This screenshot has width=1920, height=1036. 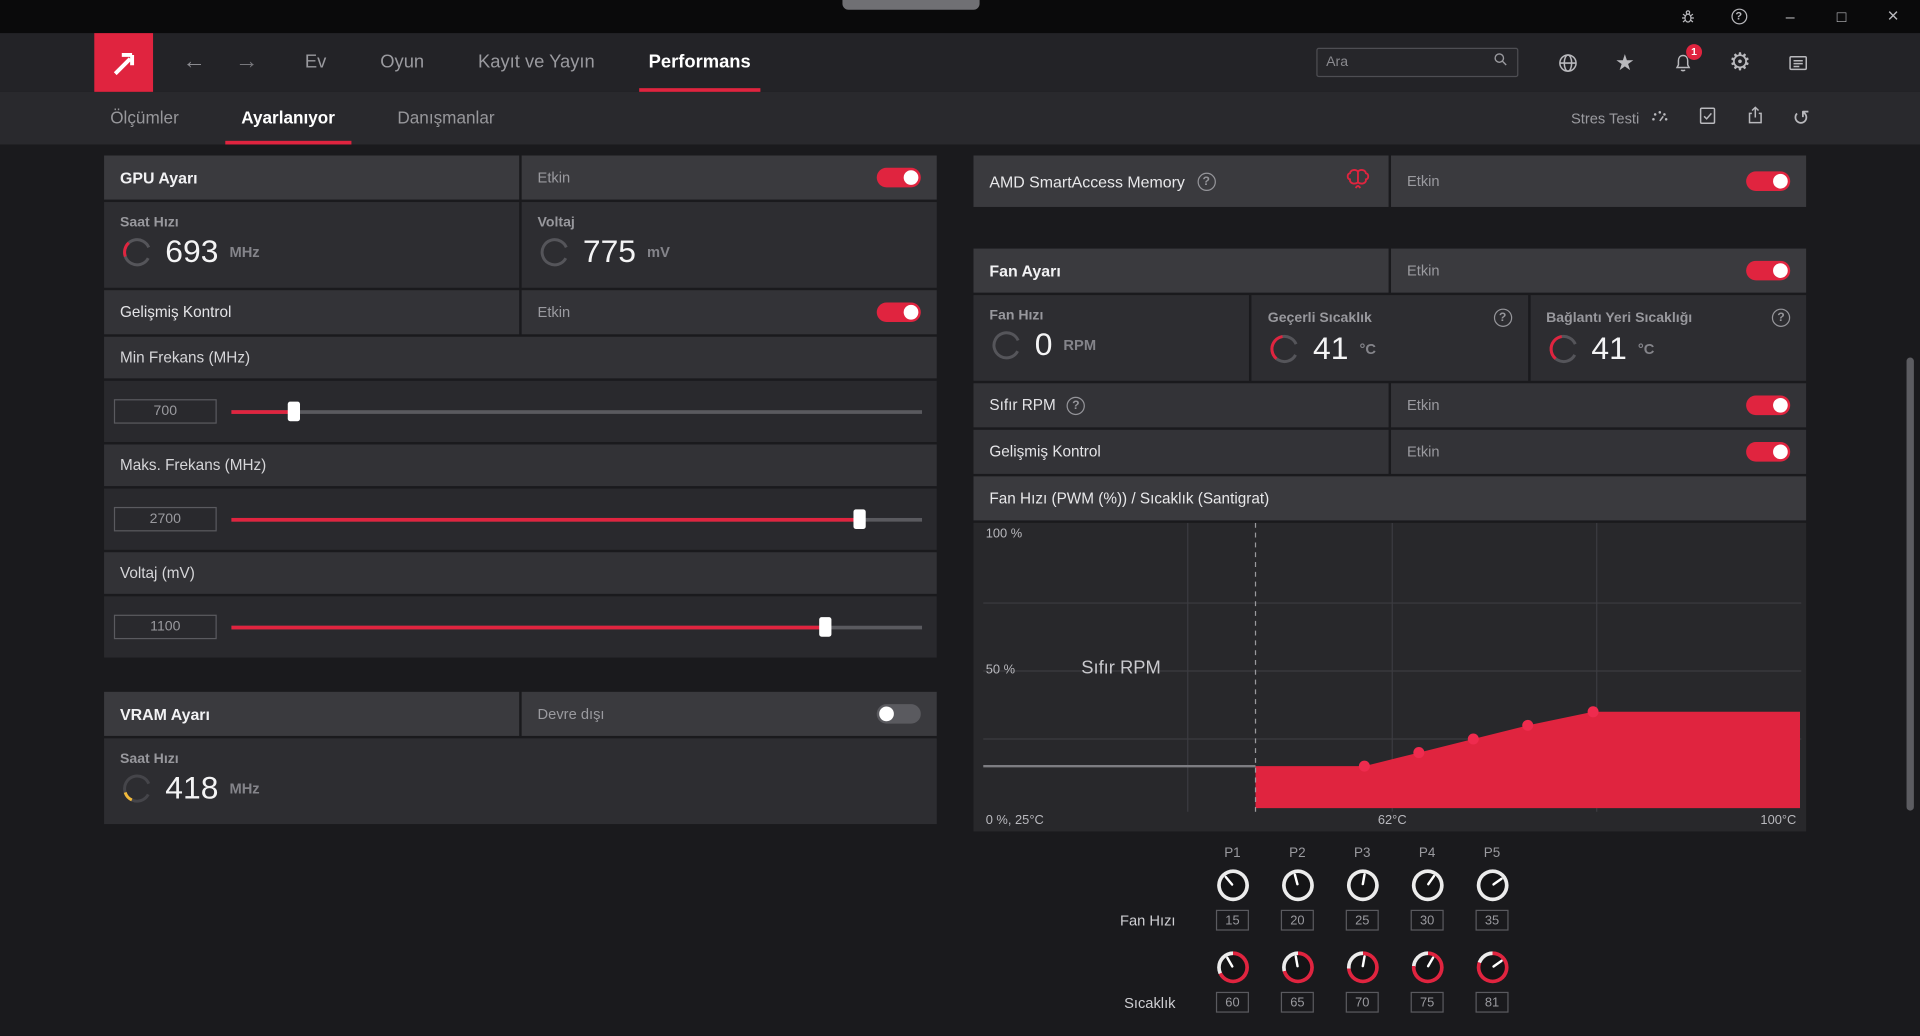 I want to click on min-frequency-slider-row: 700, so click(x=520, y=411).